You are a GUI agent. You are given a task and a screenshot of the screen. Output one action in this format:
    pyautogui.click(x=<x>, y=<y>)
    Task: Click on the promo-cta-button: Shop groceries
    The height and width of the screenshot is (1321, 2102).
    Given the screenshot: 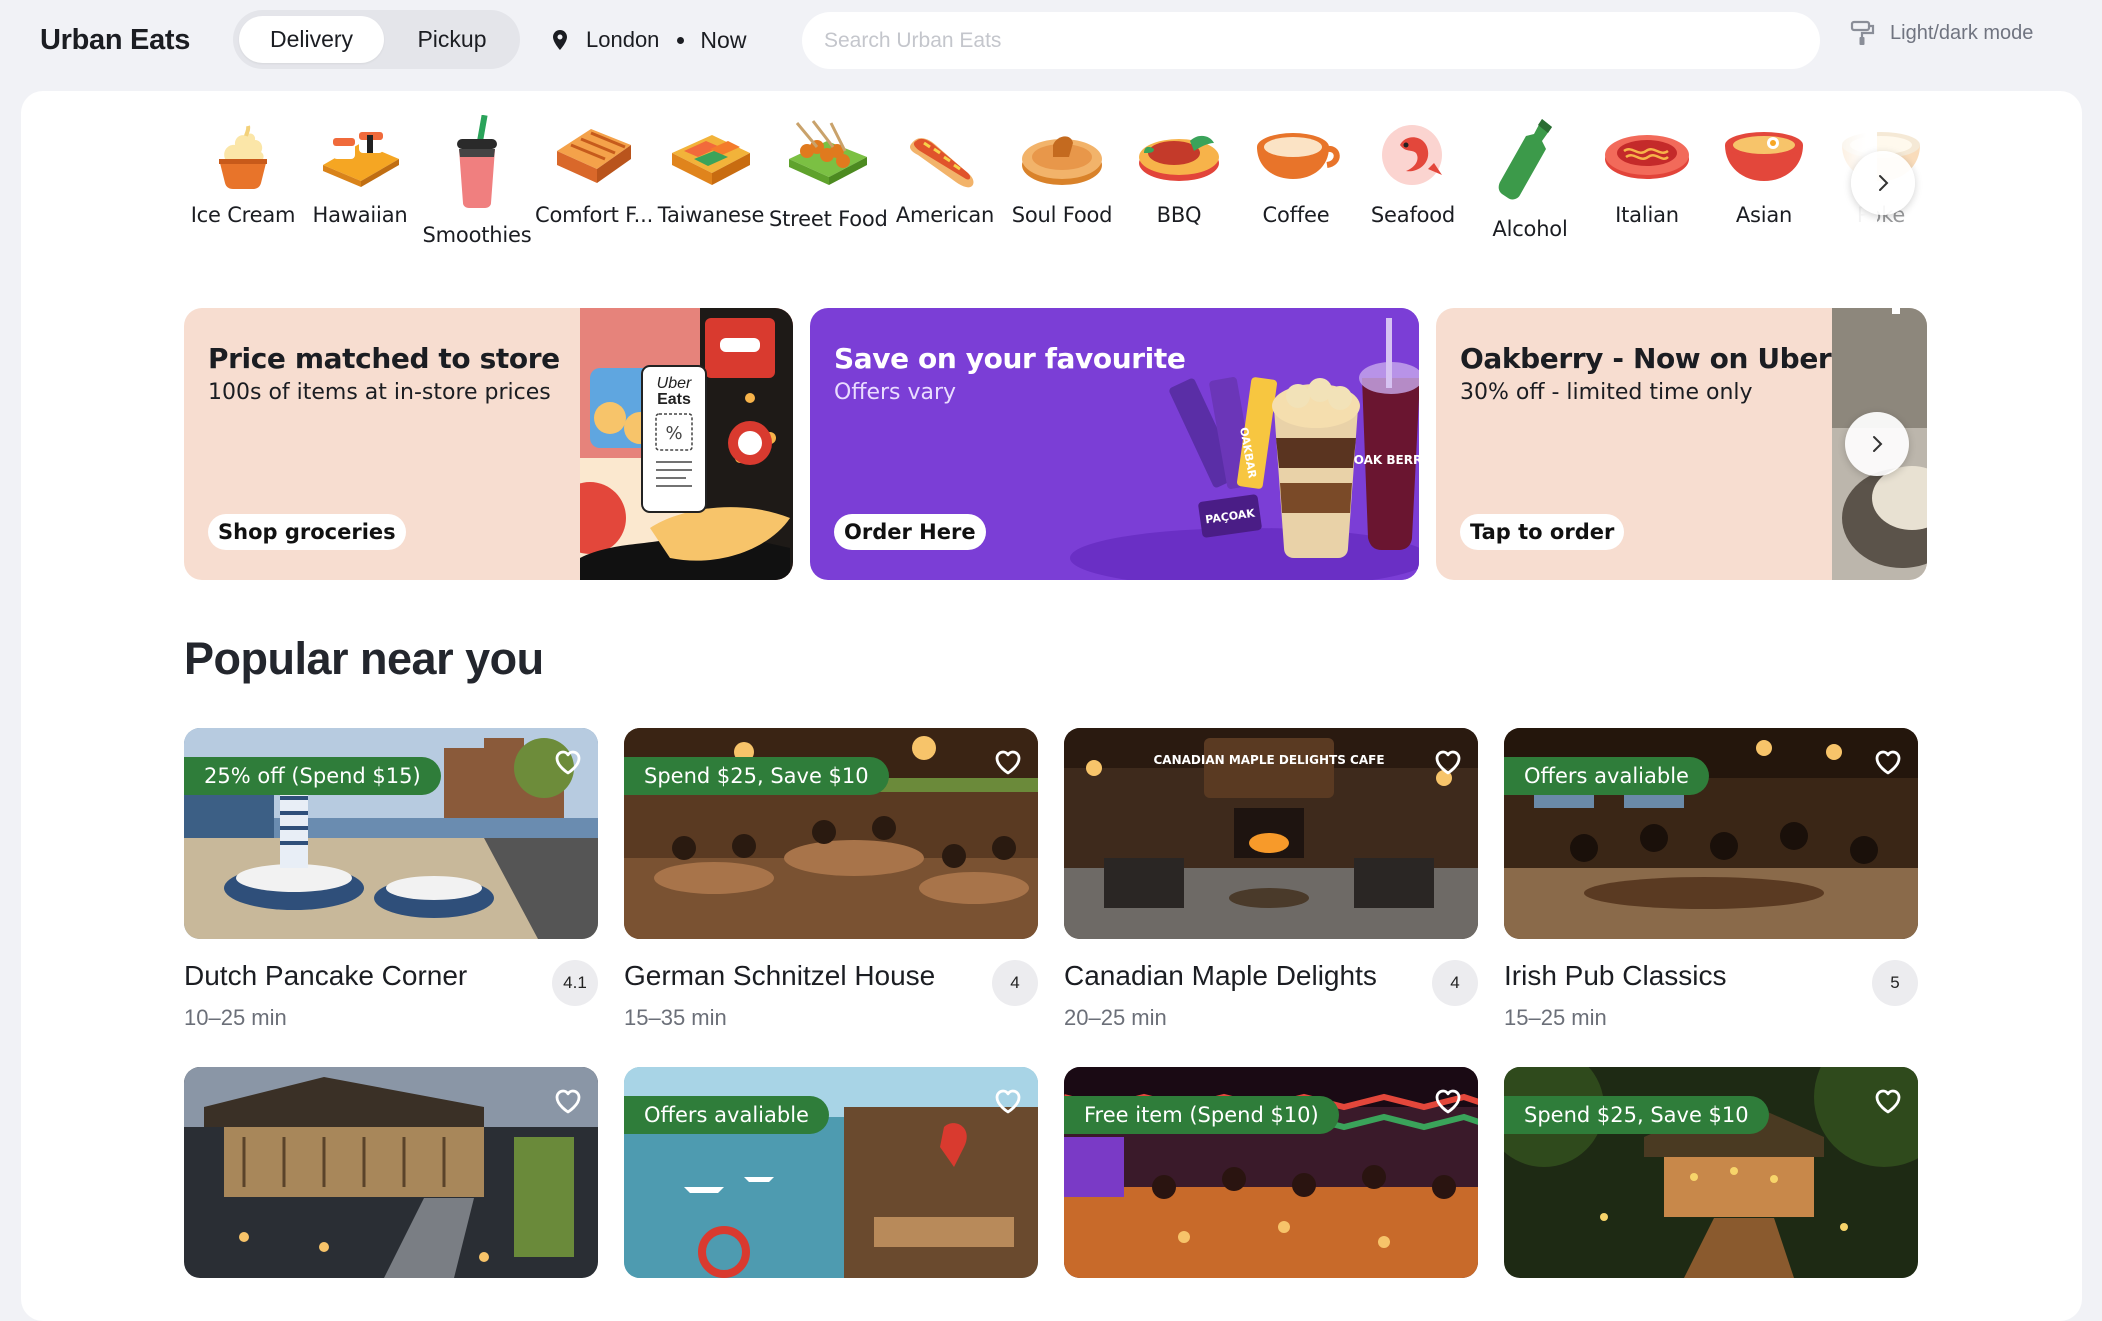 What is the action you would take?
    pyautogui.click(x=307, y=532)
    